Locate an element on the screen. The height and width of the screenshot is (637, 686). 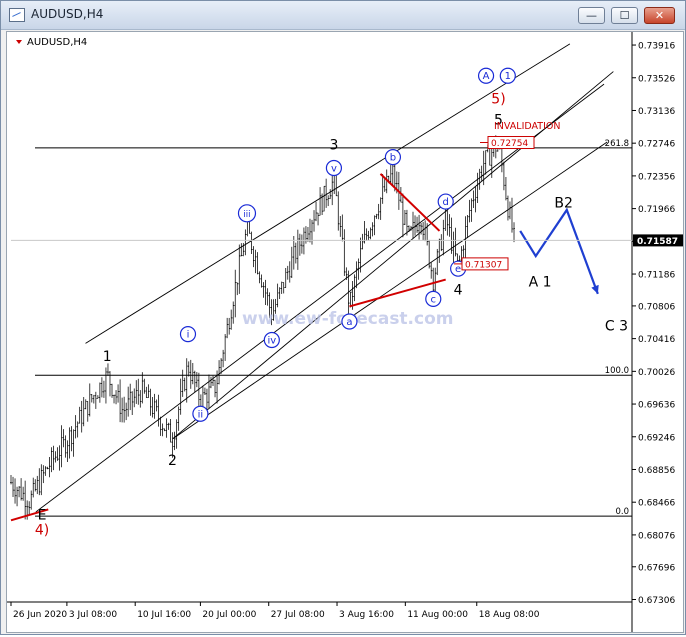
wave-label: iii is located at coordinates (246, 215).